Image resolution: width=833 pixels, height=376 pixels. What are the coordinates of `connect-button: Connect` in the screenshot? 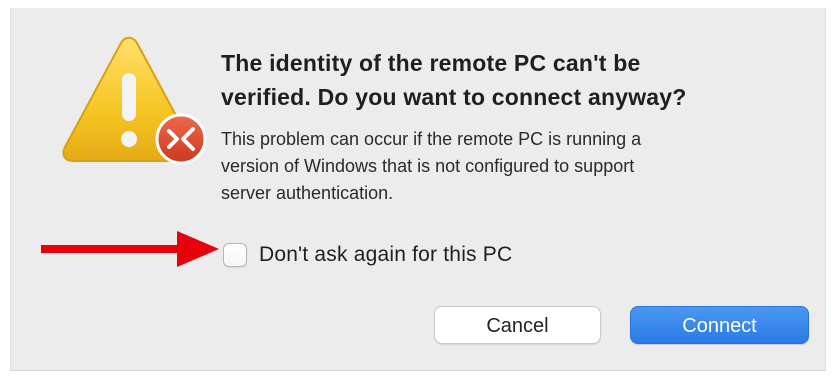 It's located at (719, 325).